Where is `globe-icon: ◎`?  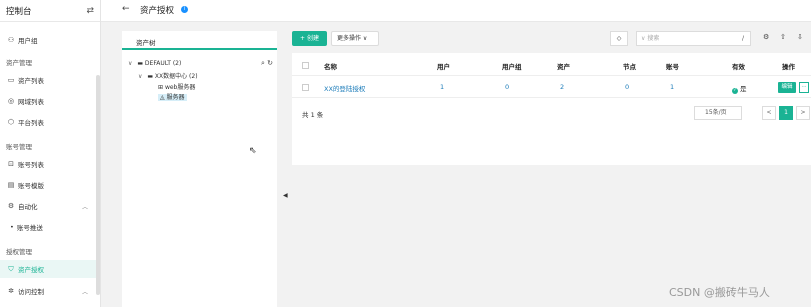 globe-icon: ◎ is located at coordinates (11, 101).